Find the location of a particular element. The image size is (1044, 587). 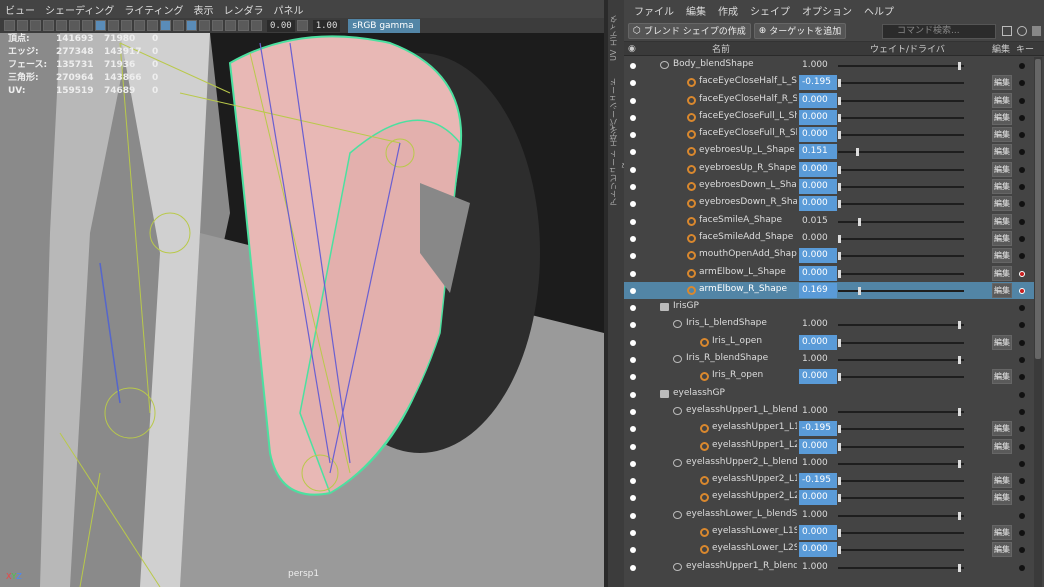

tree-row: Iris_R_open 0.000 編集 is located at coordinates (829, 376).